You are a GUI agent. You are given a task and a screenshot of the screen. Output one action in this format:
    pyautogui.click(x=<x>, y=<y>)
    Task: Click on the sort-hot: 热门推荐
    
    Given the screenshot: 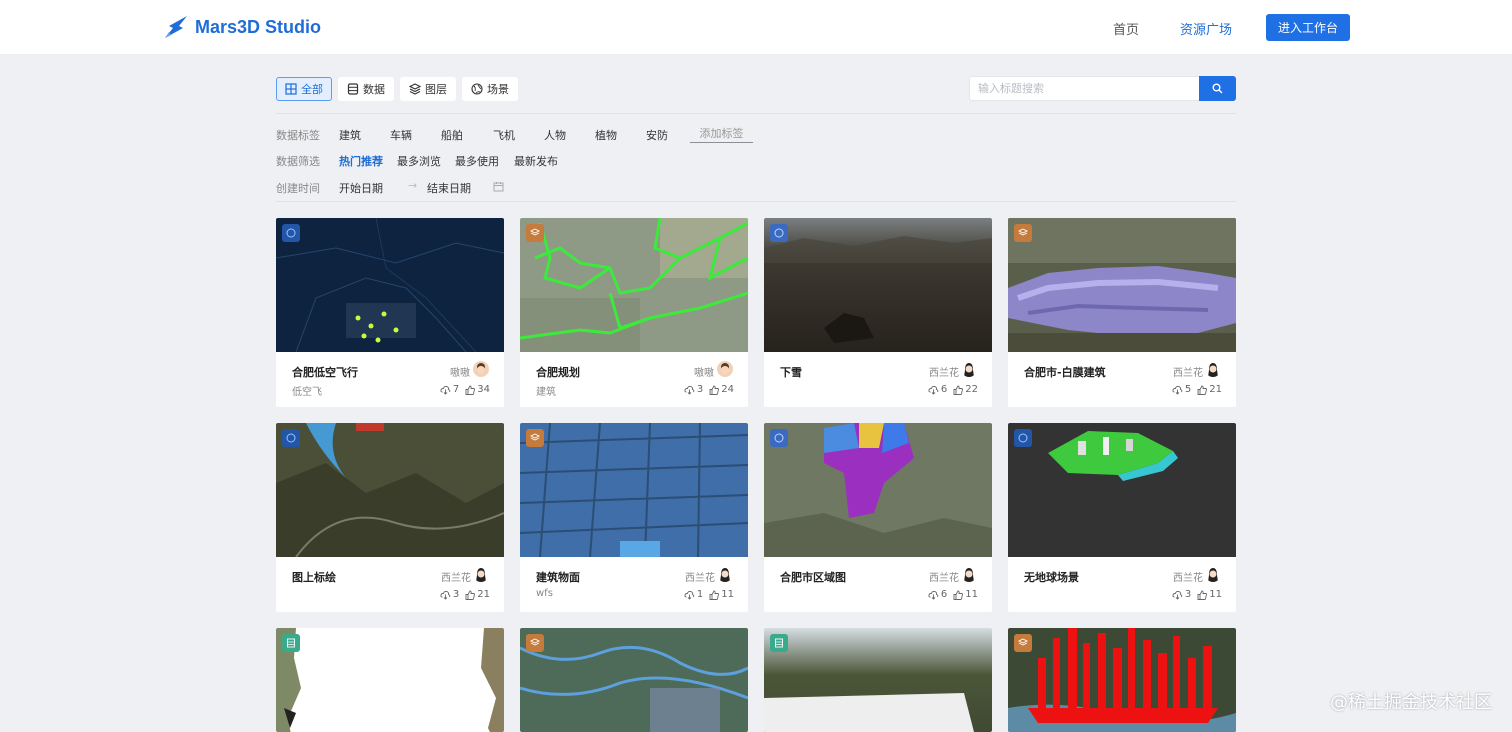 What is the action you would take?
    pyautogui.click(x=361, y=161)
    